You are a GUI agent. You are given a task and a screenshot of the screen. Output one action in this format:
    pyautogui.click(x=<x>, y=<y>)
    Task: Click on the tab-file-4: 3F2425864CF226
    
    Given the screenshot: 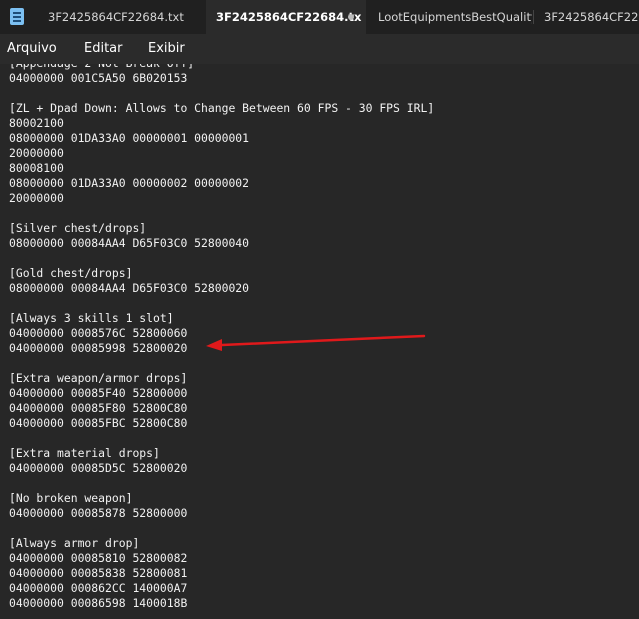 What is the action you would take?
    pyautogui.click(x=586, y=17)
    